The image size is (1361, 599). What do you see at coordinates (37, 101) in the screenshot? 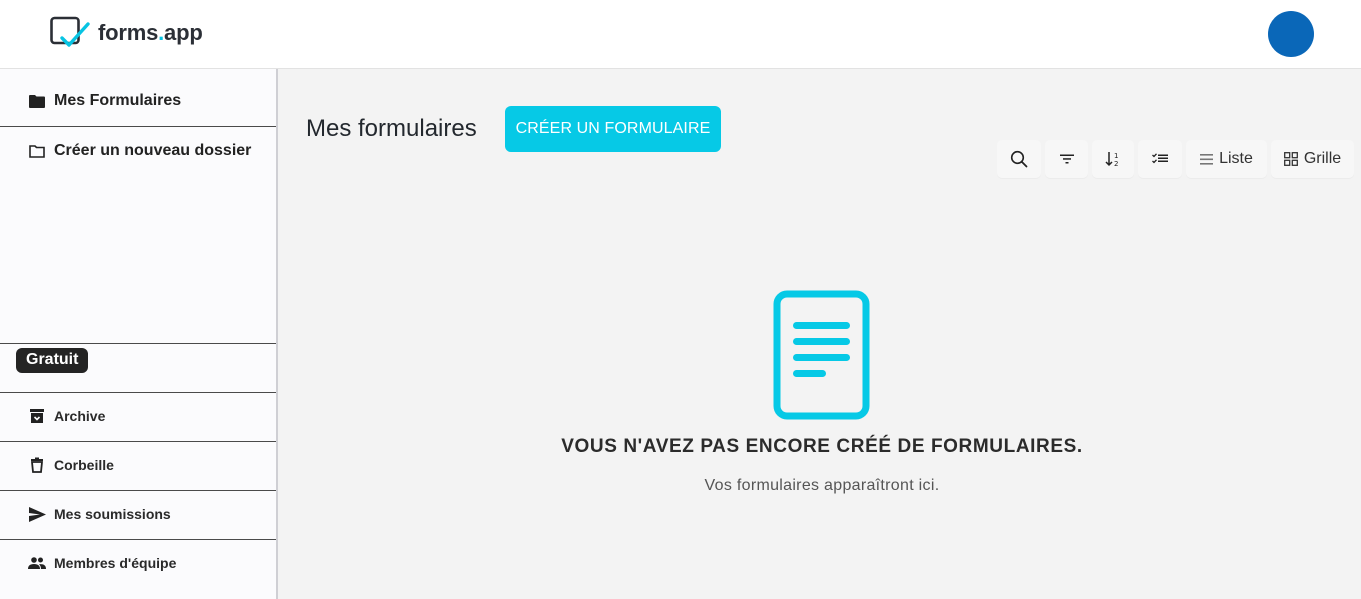
I see `folder-filled-icon` at bounding box center [37, 101].